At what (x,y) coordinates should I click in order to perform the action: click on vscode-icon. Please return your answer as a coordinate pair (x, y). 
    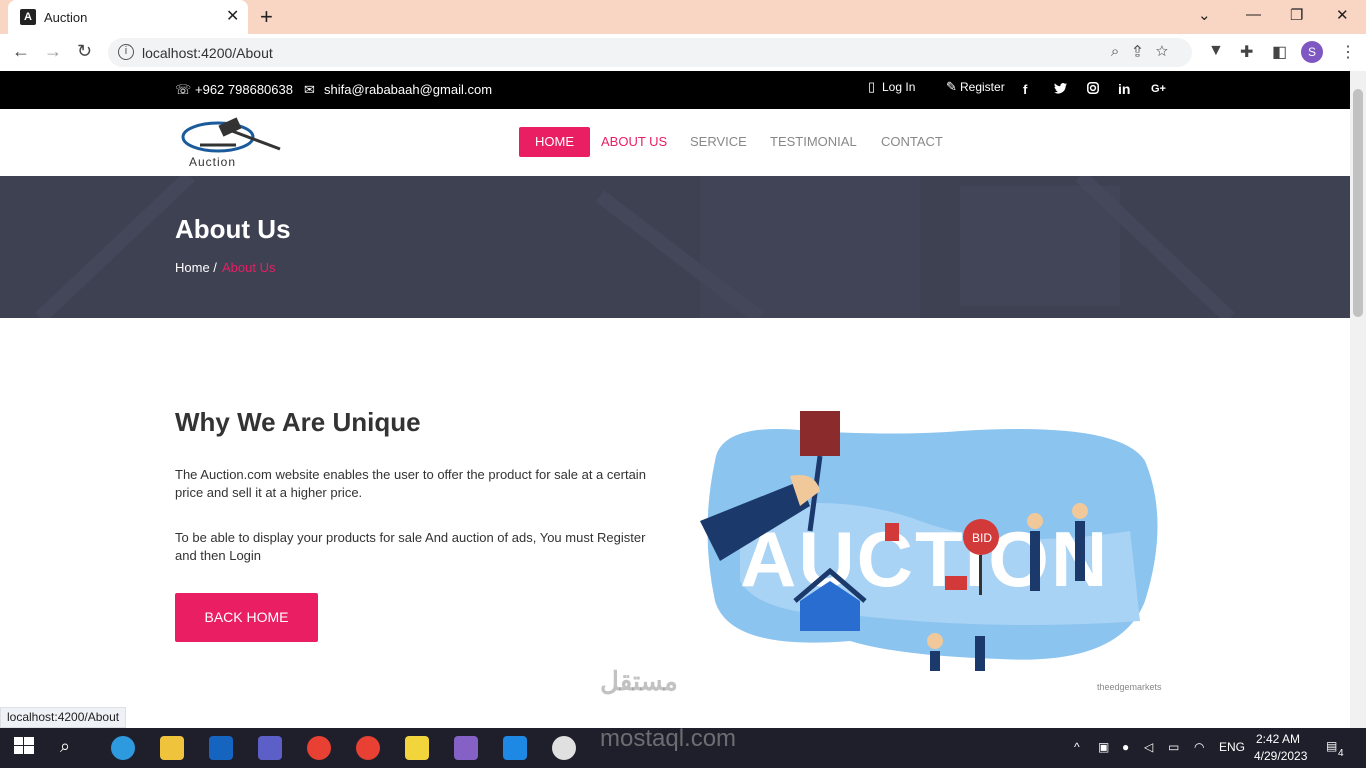
    Looking at the image, I should click on (515, 748).